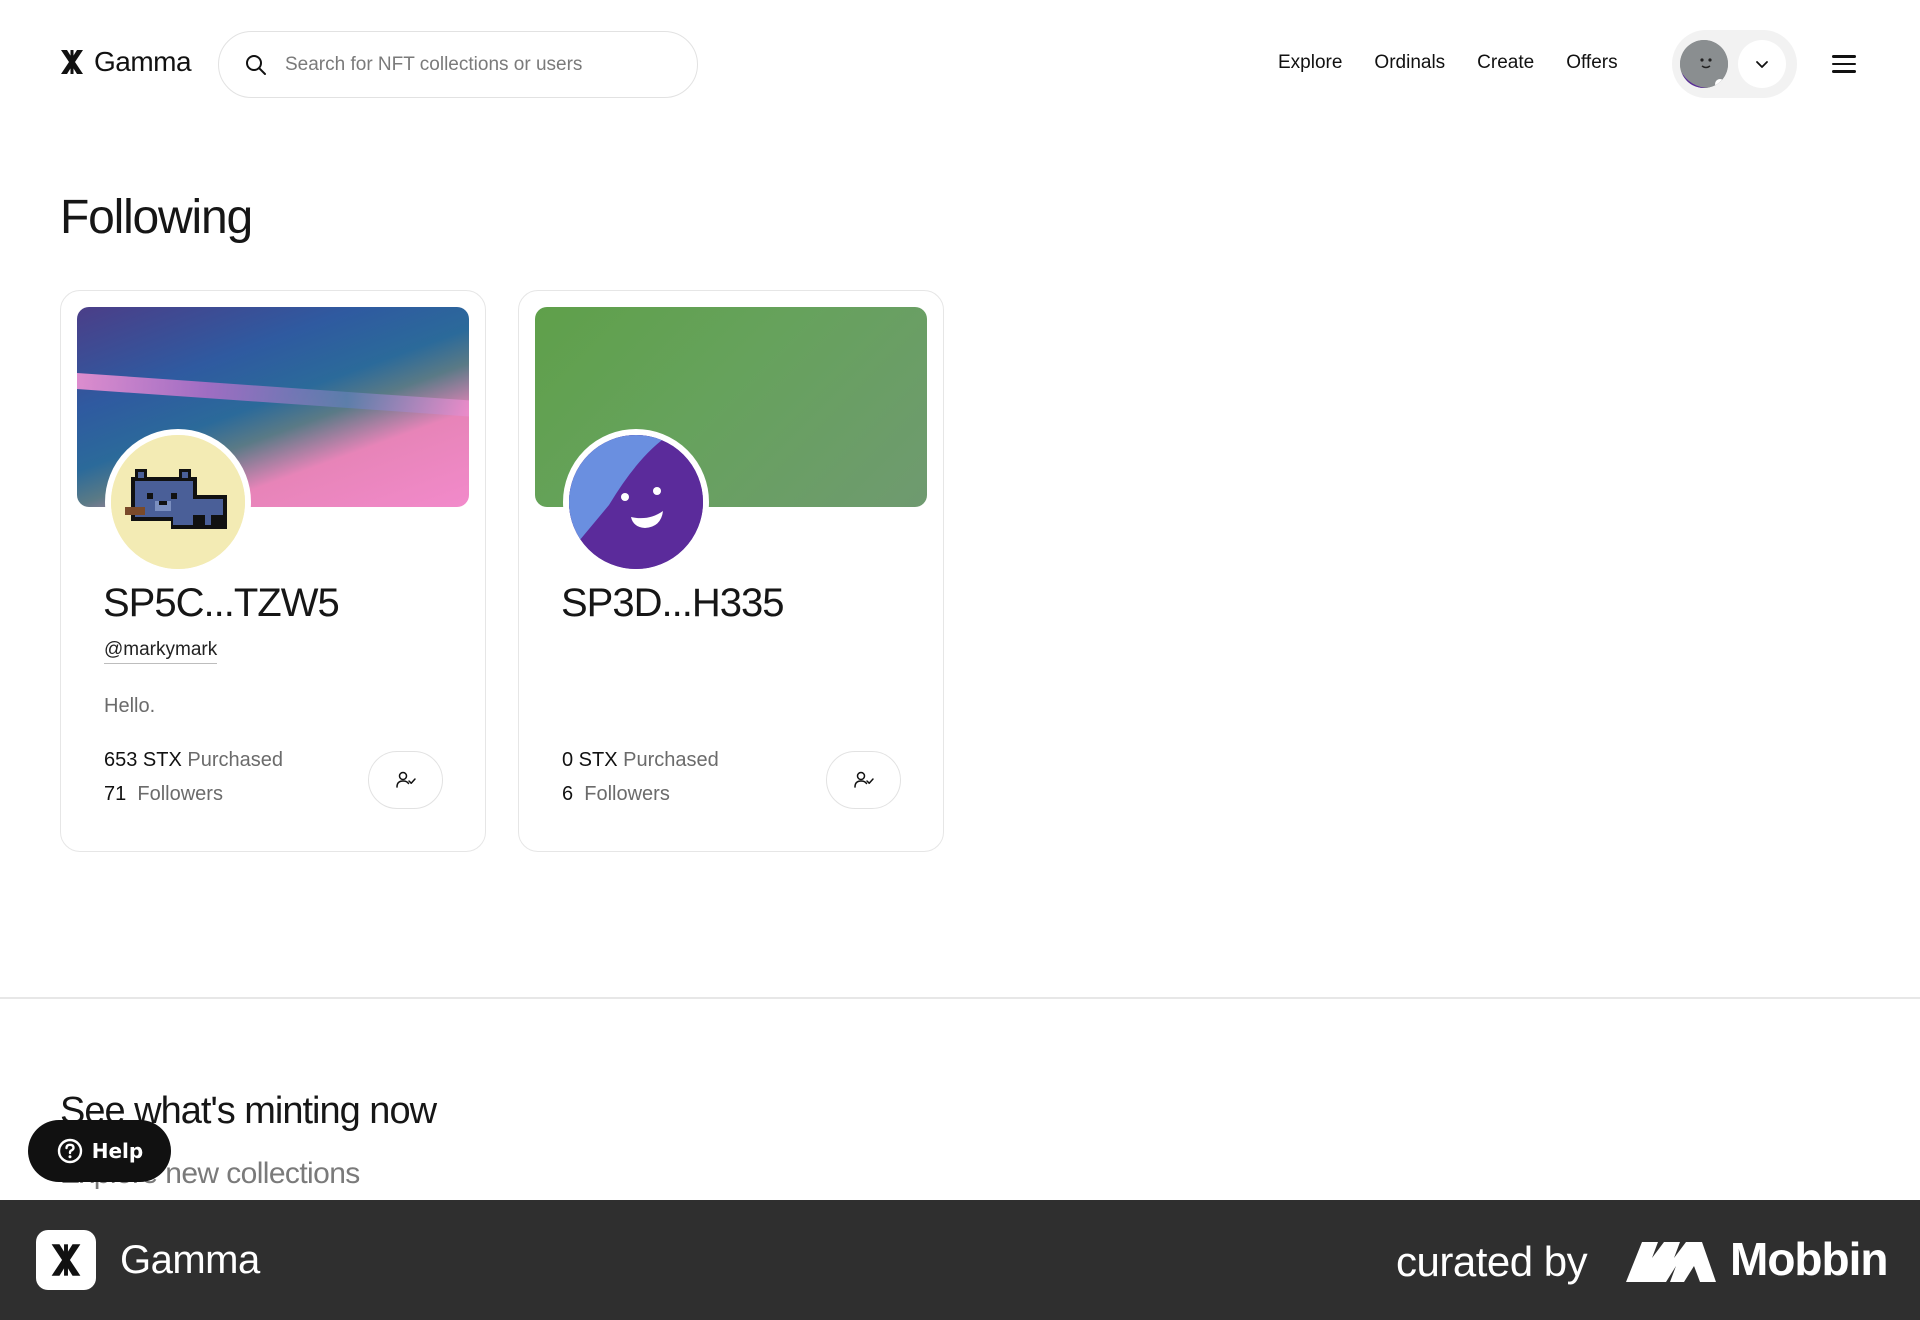  I want to click on help-button: Help, so click(99, 1151).